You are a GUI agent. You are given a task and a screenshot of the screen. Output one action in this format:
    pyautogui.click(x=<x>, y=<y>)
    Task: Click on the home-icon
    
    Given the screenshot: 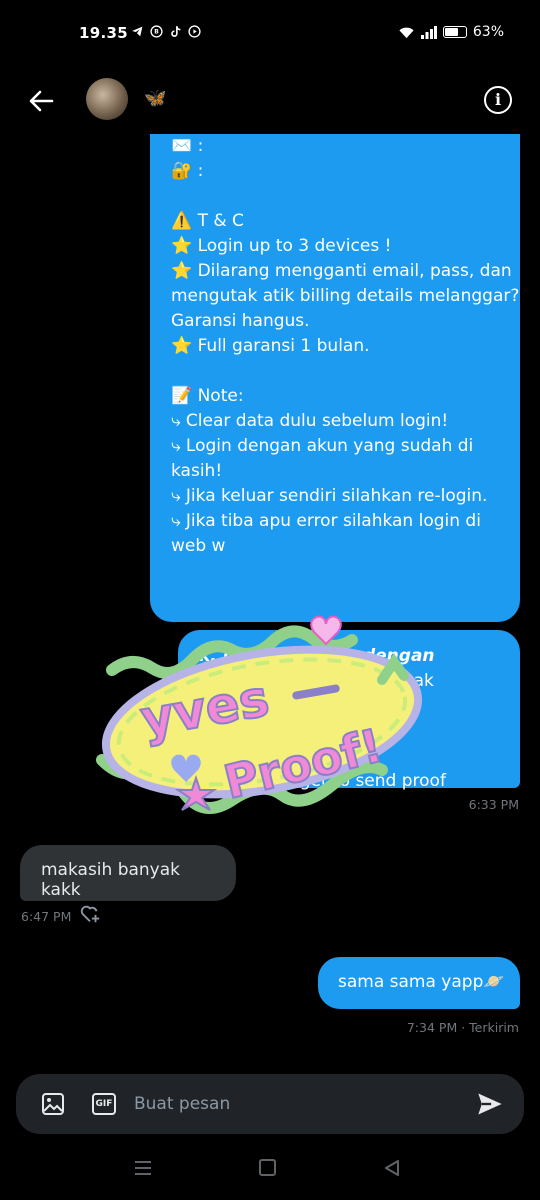 What is the action you would take?
    pyautogui.click(x=267, y=1167)
    